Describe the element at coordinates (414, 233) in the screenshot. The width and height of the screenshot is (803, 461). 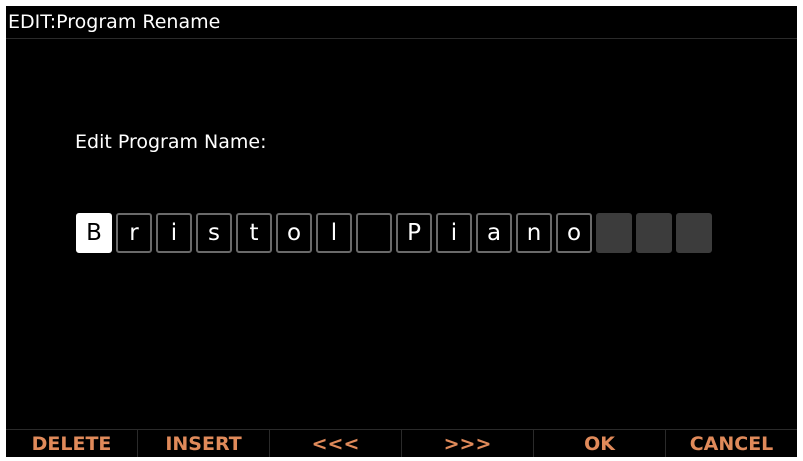
I see `char-cell: P` at that location.